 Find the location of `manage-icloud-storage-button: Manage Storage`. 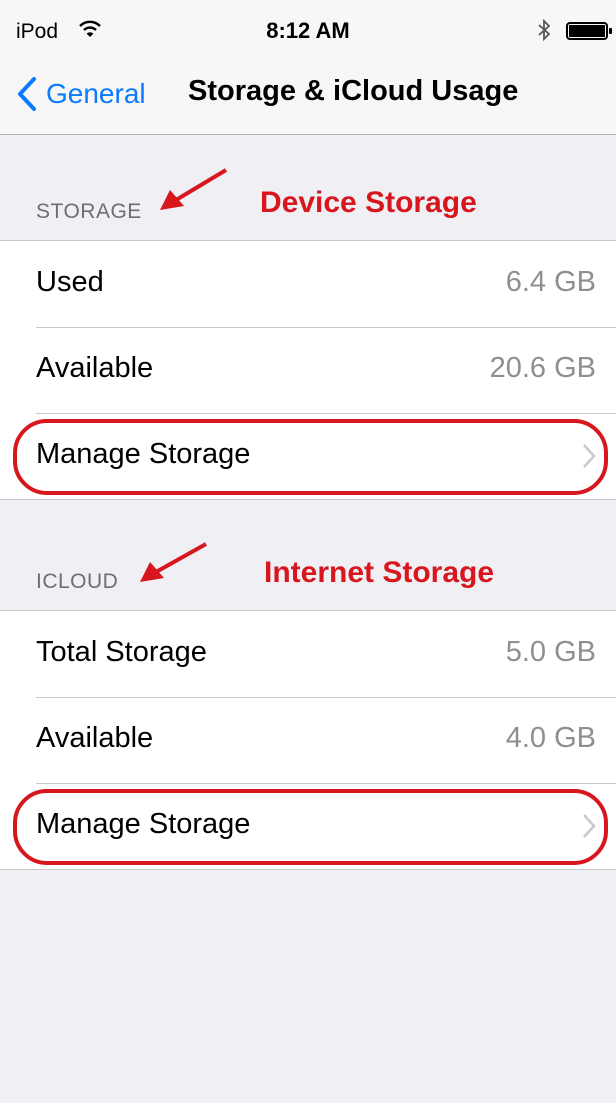

manage-icloud-storage-button: Manage Storage is located at coordinates (308, 826).